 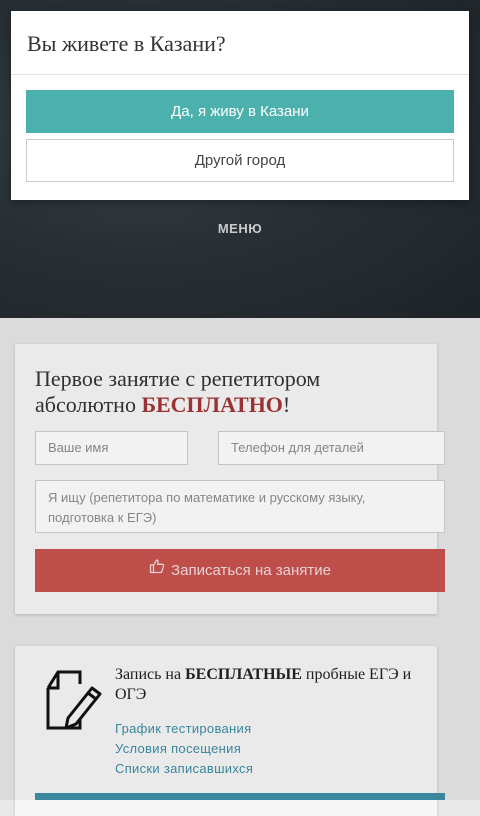 What do you see at coordinates (126, 43) in the screenshot?
I see `dialog-question: Вы живете в Казани?` at bounding box center [126, 43].